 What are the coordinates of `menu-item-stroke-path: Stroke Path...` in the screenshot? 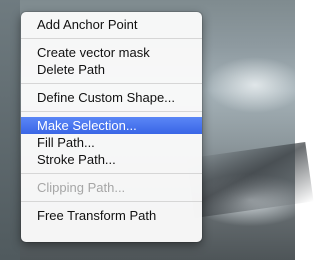 It's located at (111, 159).